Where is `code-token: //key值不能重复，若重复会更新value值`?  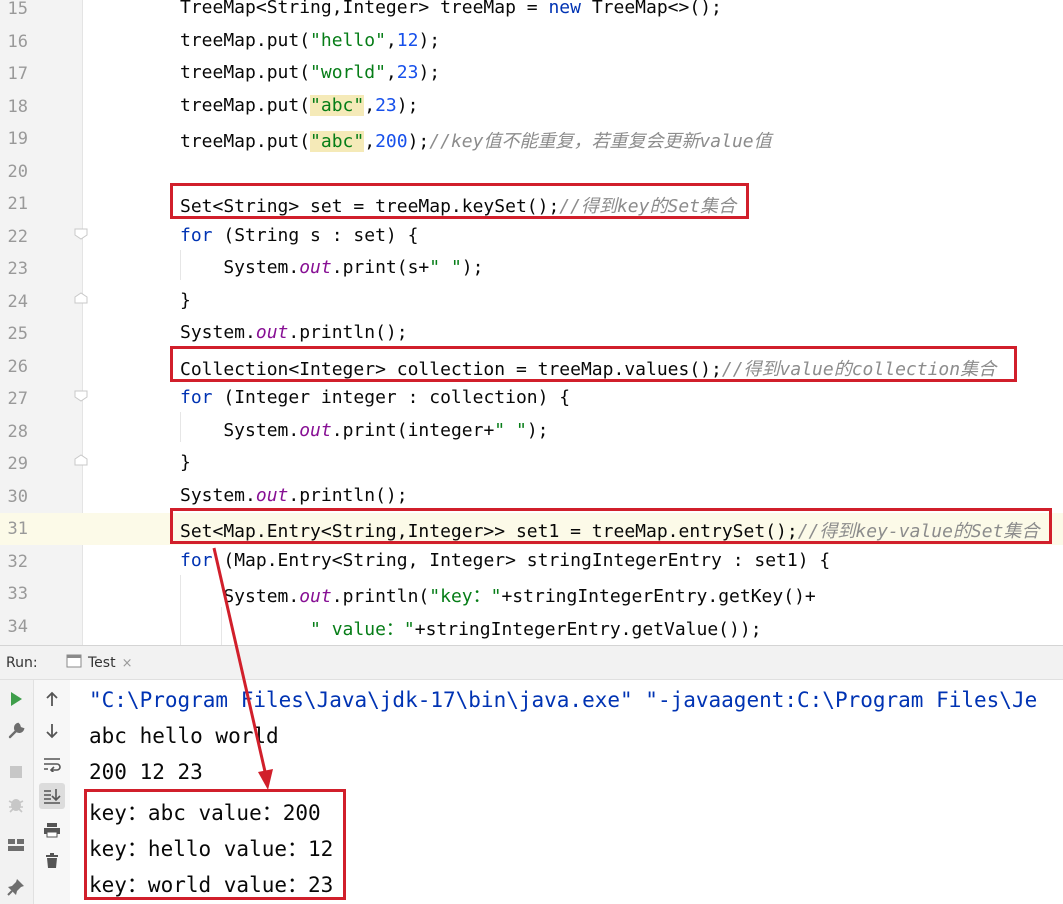
code-token: //key值不能重复，若重复会更新value值 is located at coordinates (600, 141).